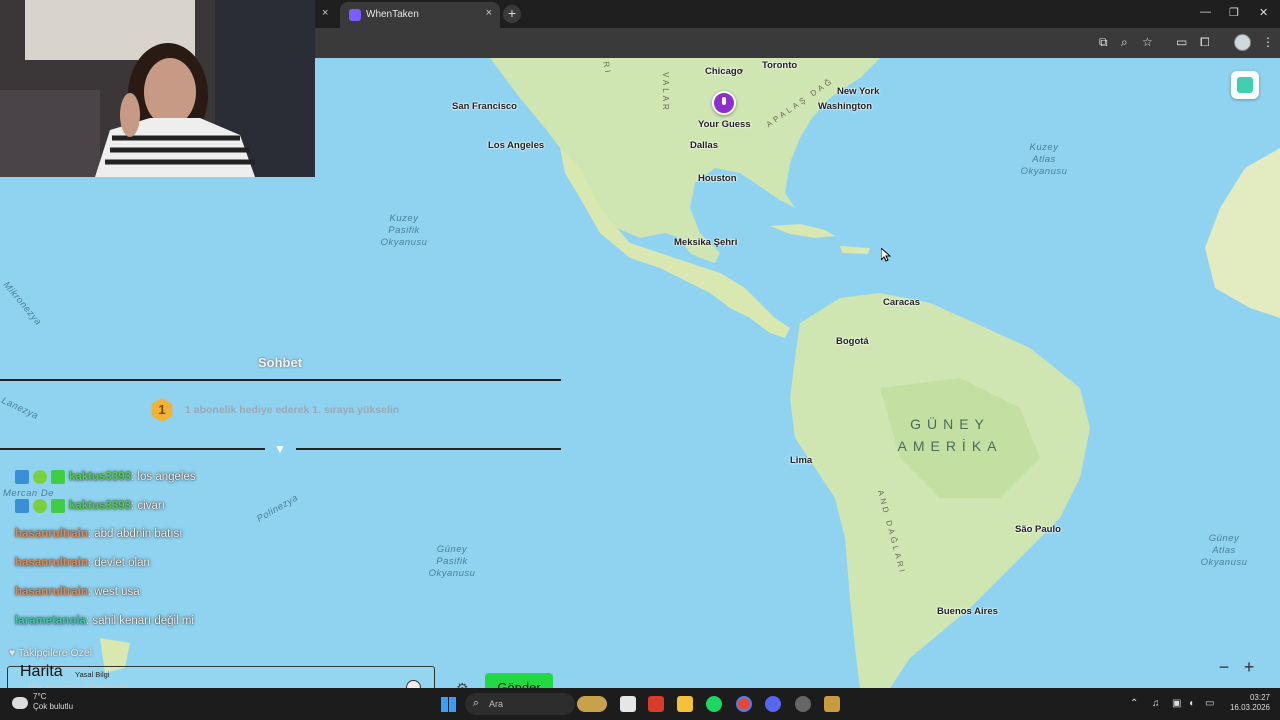 This screenshot has height=720, width=1280. What do you see at coordinates (489, 13) in the screenshot?
I see `tab-close-button: ×` at bounding box center [489, 13].